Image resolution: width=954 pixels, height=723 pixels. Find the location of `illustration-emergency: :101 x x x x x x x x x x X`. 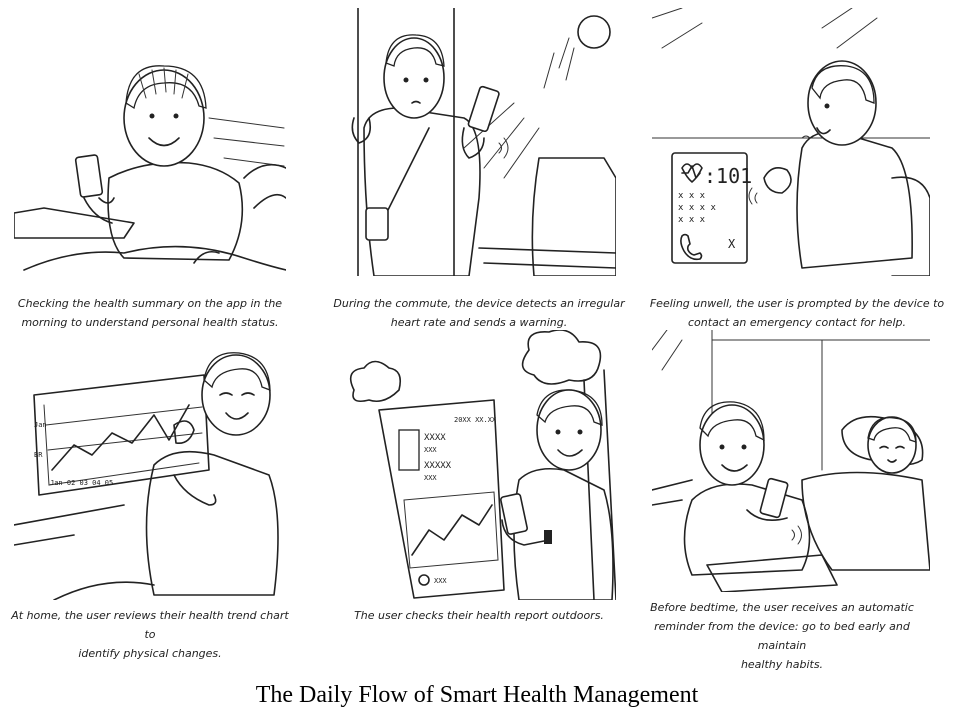

illustration-emergency: :101 x x x x x x x x x x X is located at coordinates (791, 142).